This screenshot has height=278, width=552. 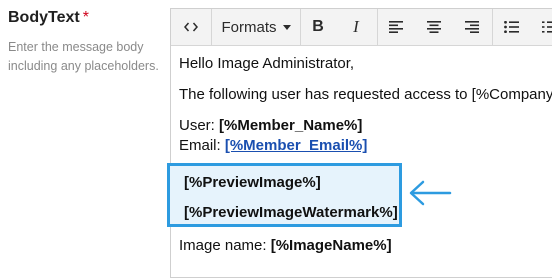 I want to click on field-label: BodyText*, so click(x=48, y=18).